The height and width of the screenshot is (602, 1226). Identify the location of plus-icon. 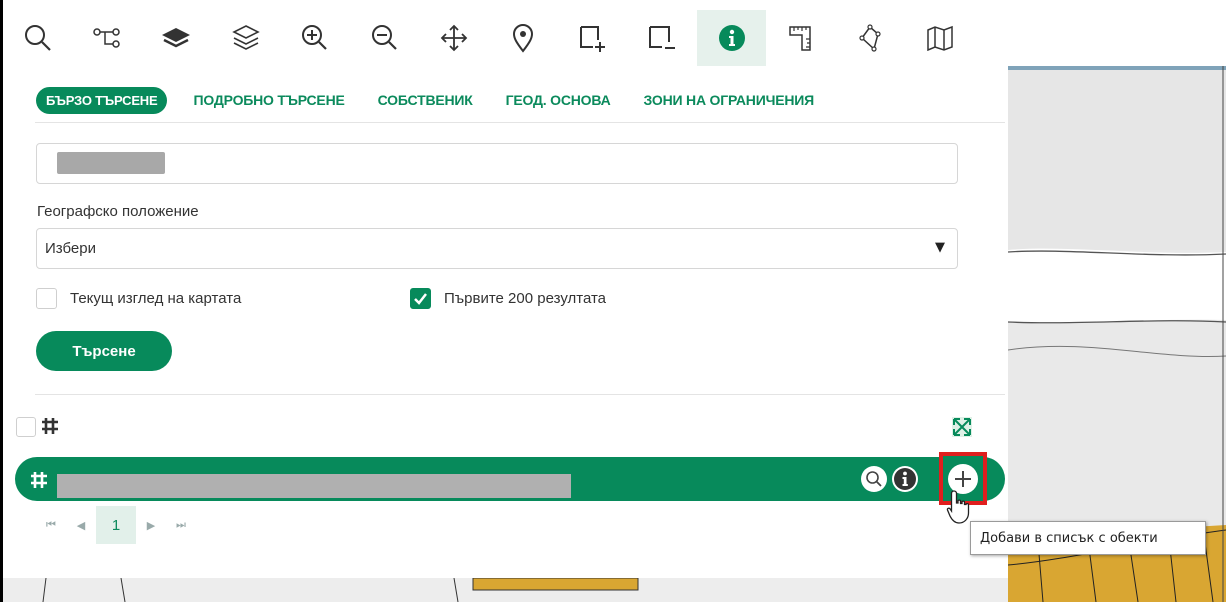
(963, 478).